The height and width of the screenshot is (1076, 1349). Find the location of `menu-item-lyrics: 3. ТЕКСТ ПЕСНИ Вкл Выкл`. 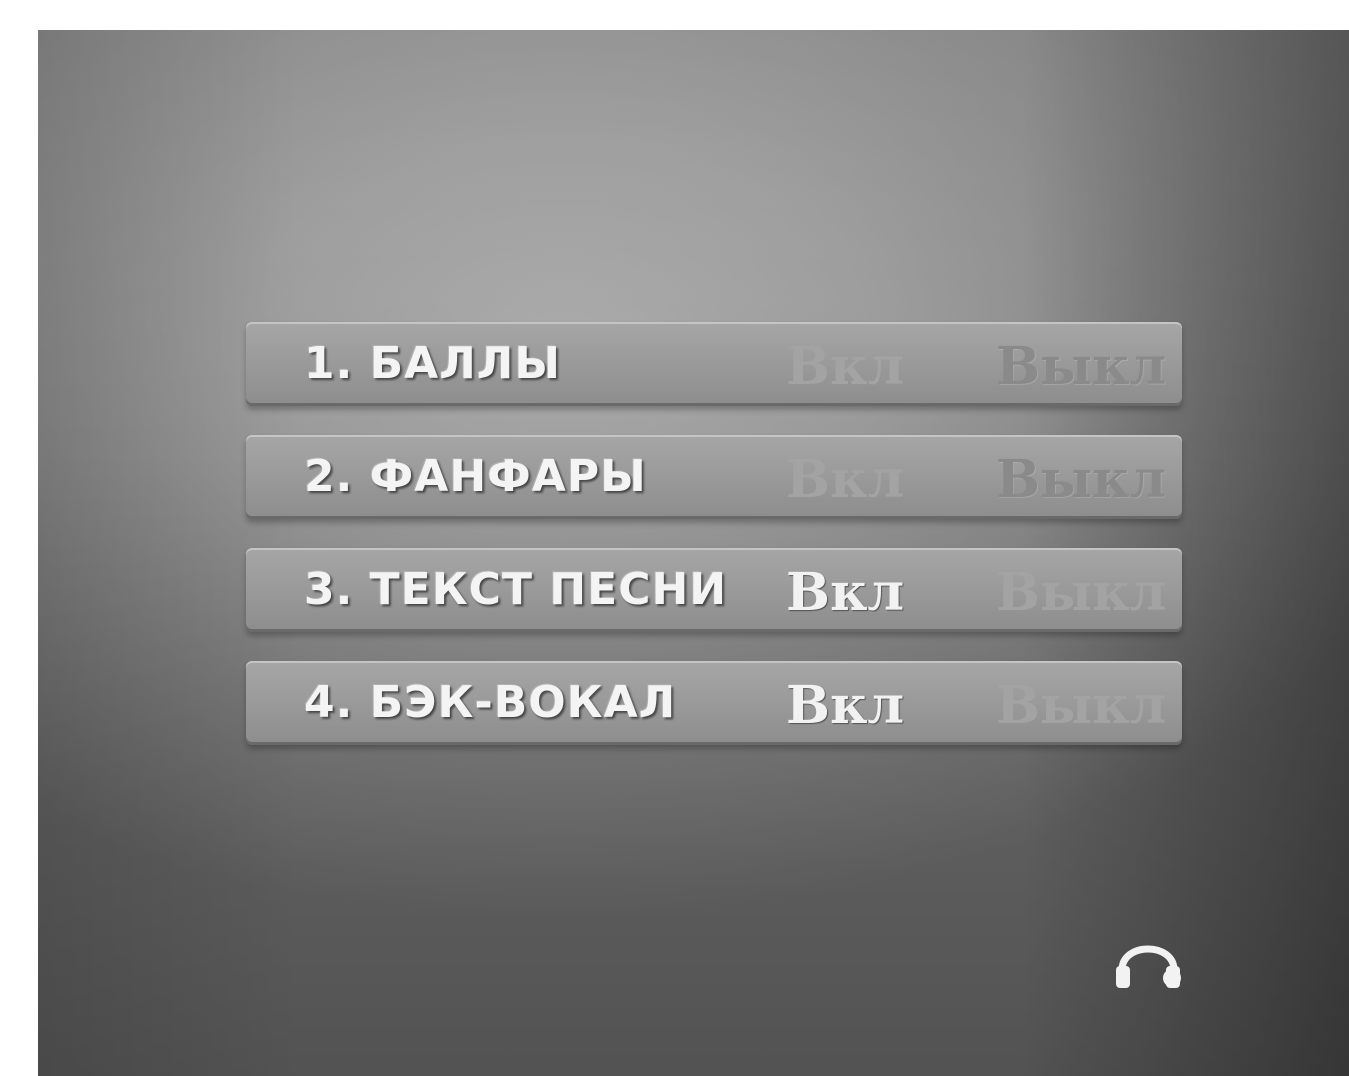

menu-item-lyrics: 3. ТЕКСТ ПЕСНИ Вкл Выкл is located at coordinates (714, 590).